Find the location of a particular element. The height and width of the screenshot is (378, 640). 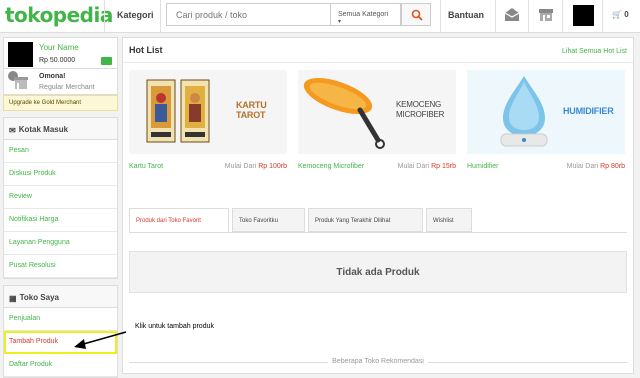

recommendation-title: Beberapa Toko Rekomendasi is located at coordinates (378, 361).